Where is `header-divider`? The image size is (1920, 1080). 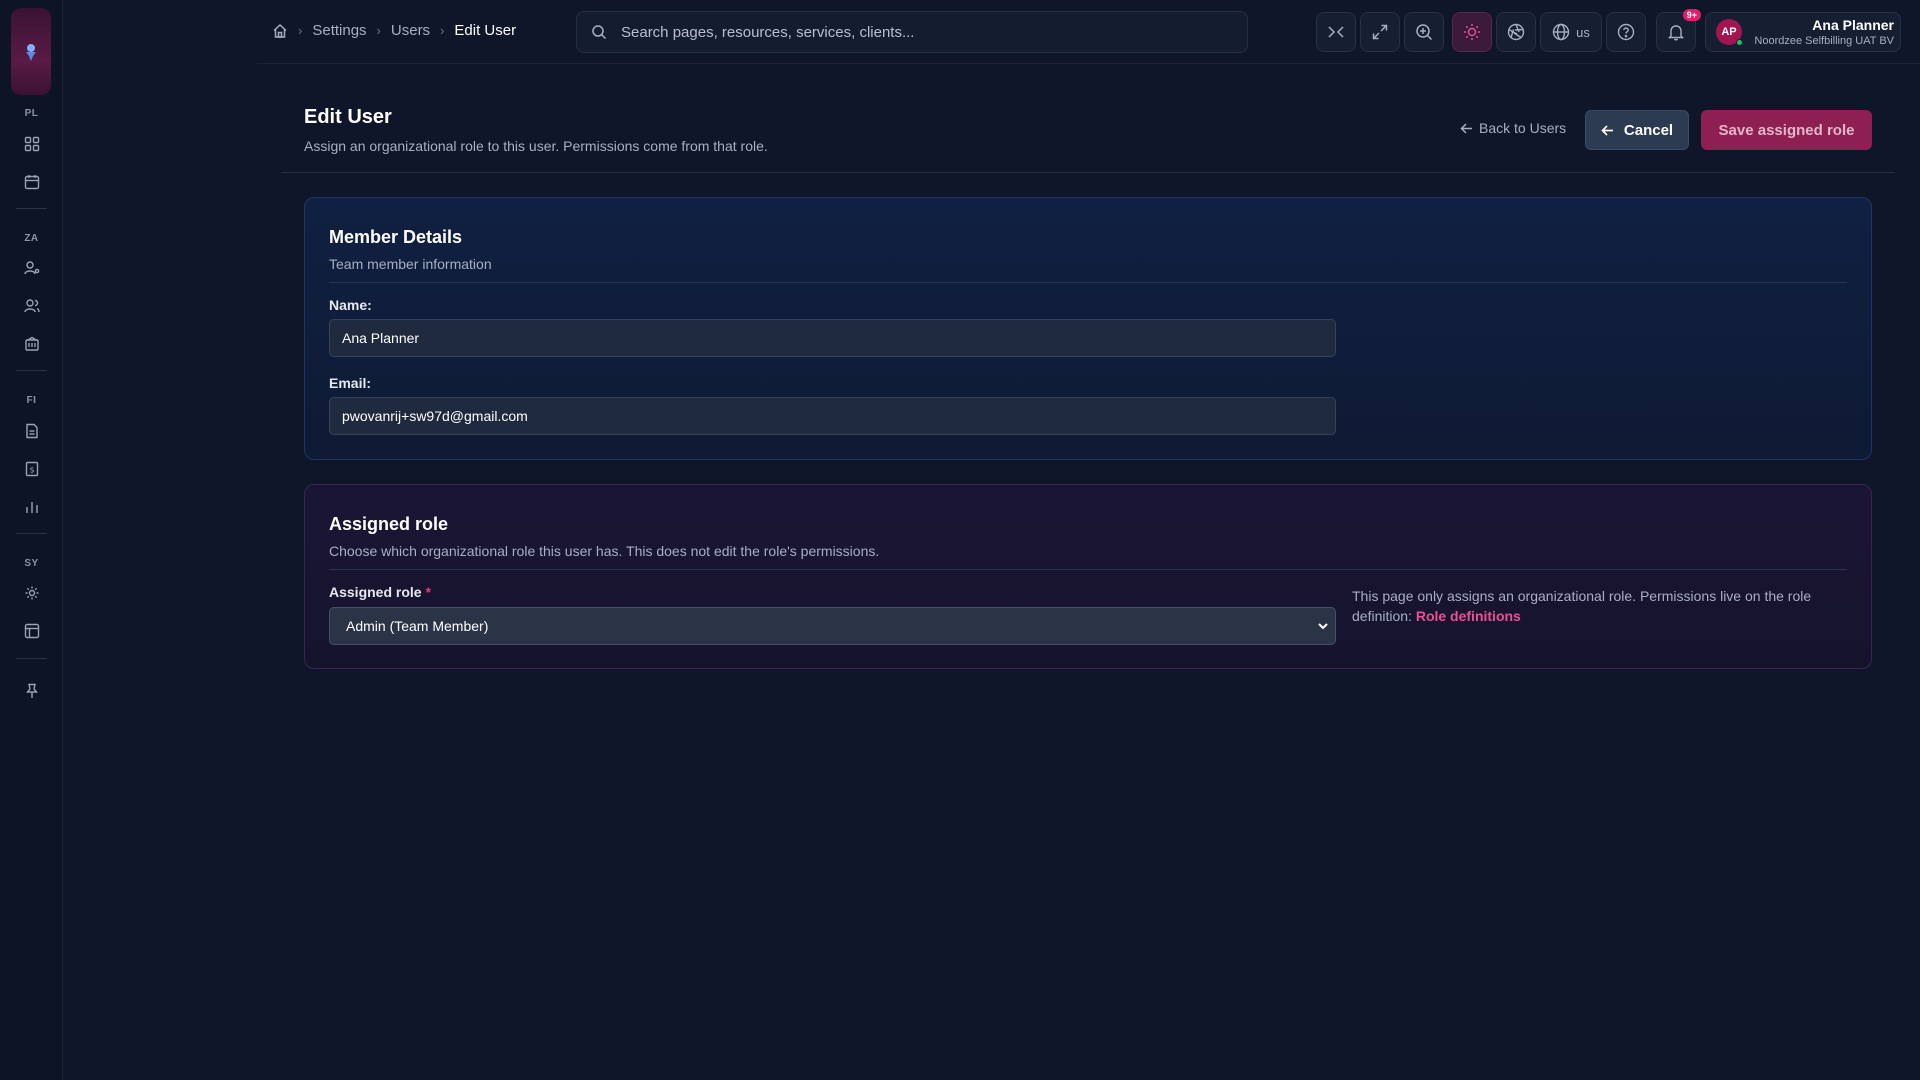
header-divider is located at coordinates (1088, 172).